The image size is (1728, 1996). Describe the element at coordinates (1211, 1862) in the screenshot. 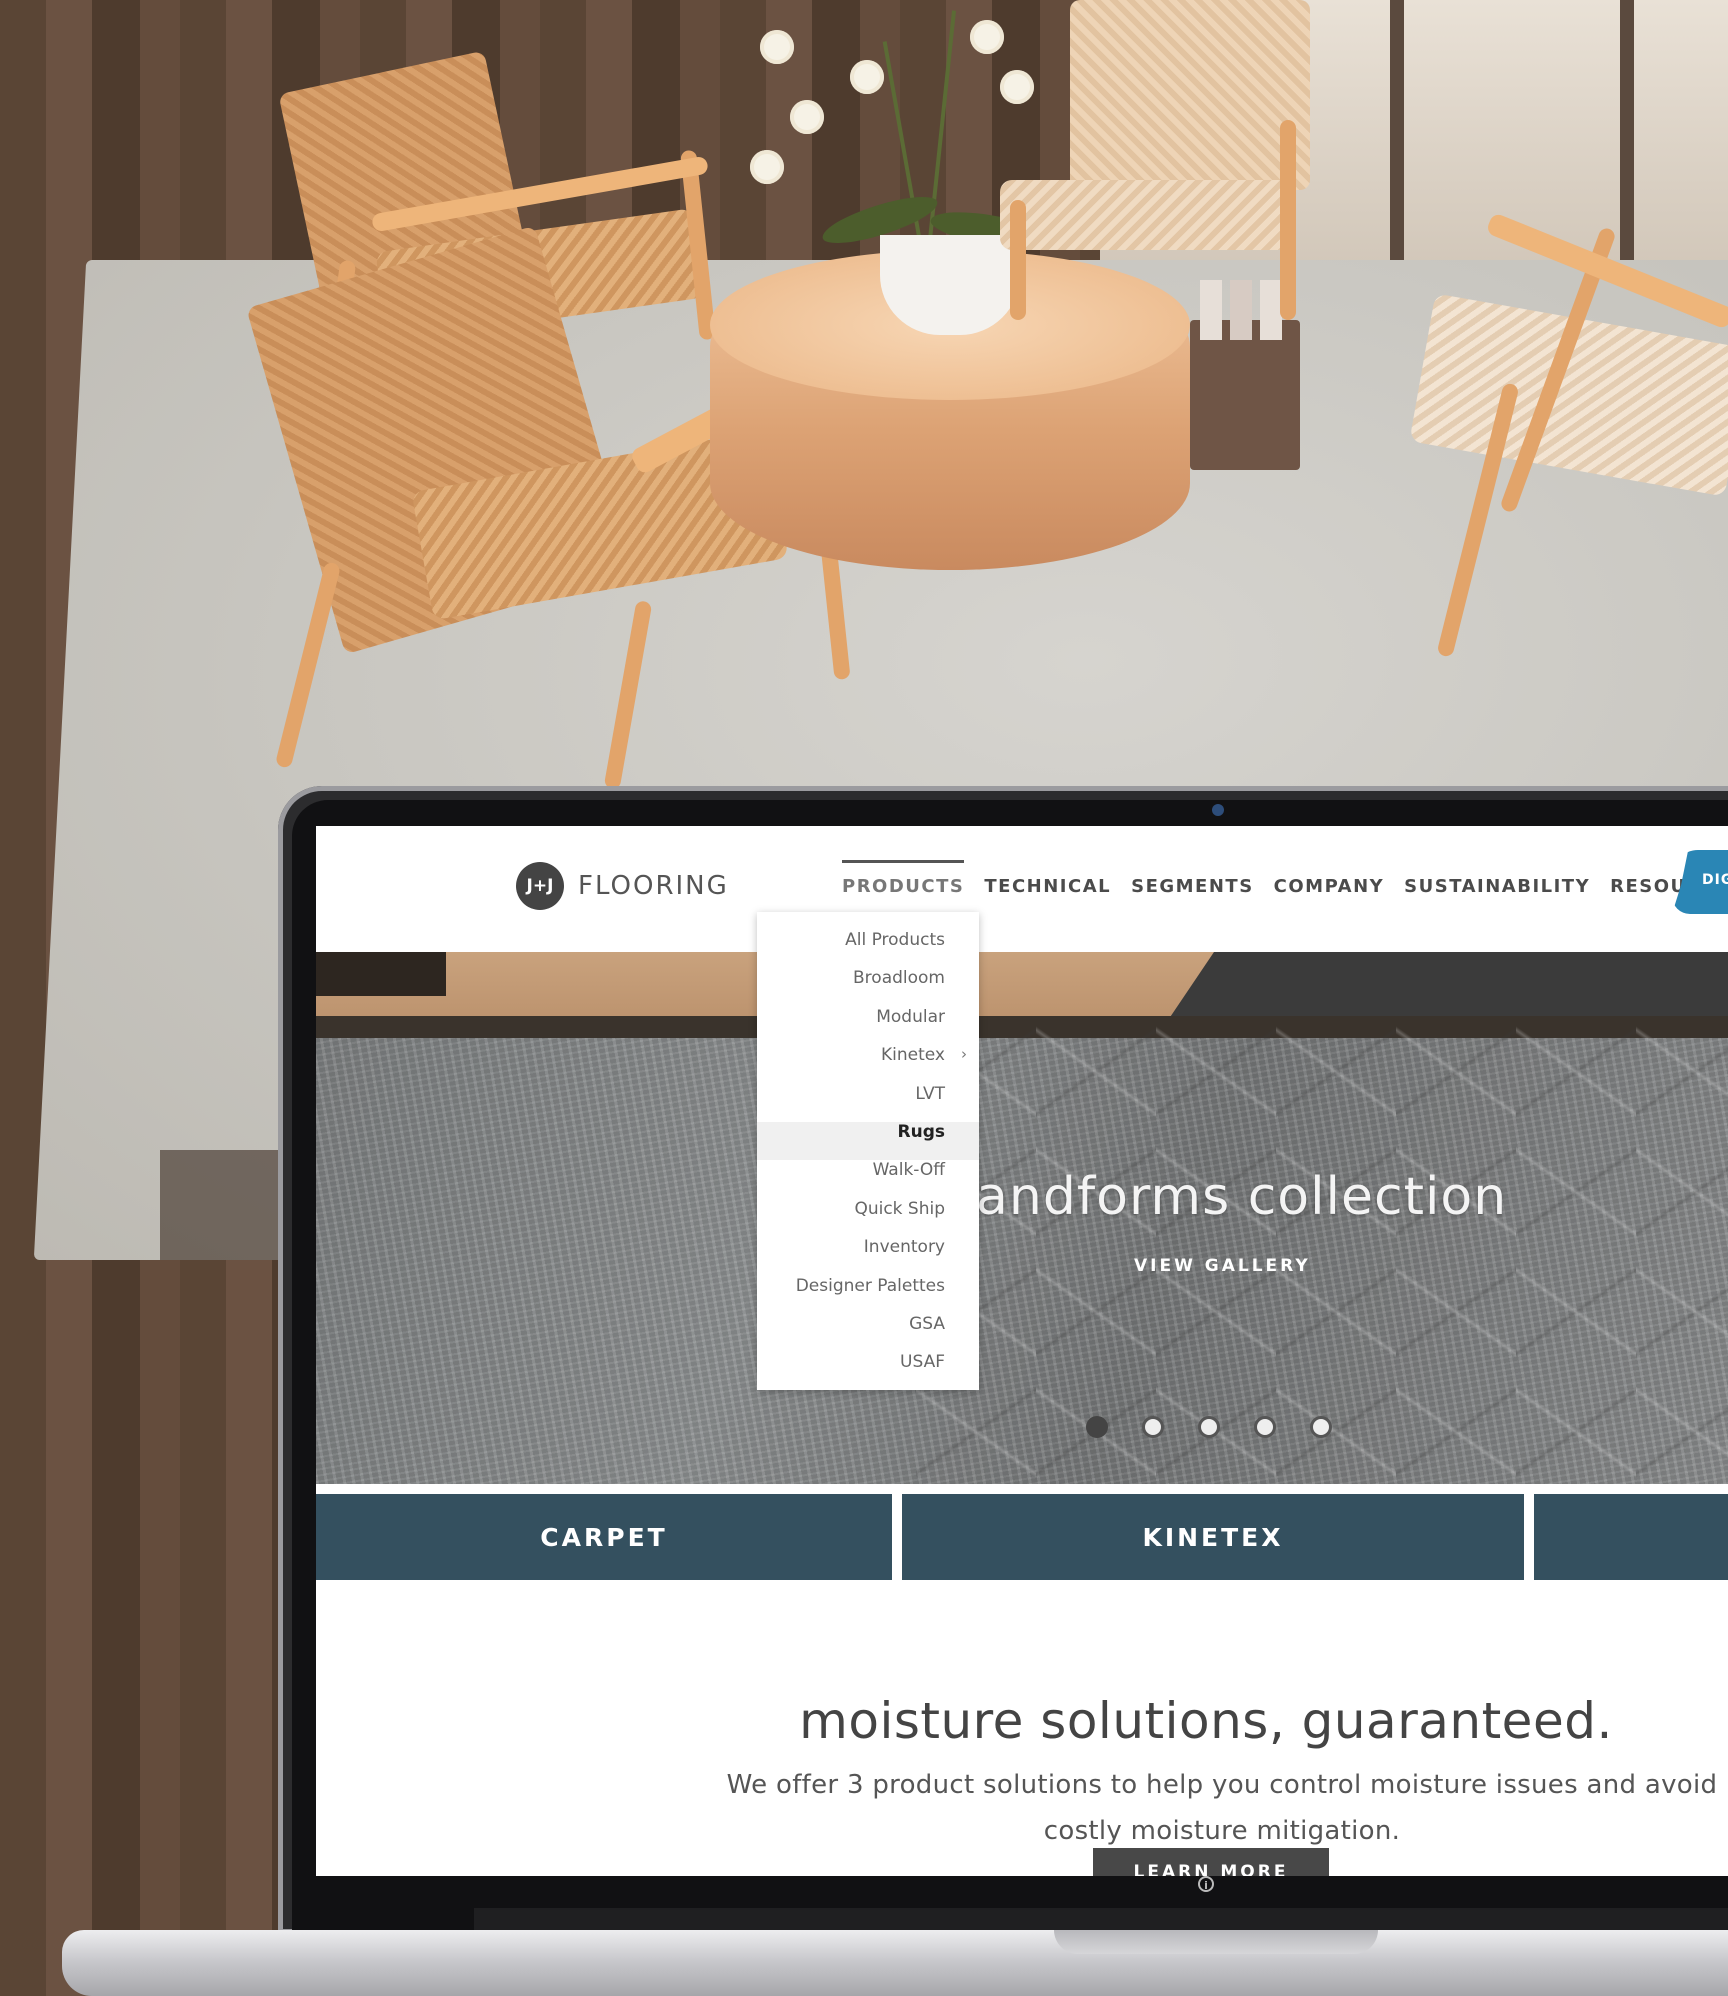

I see `learn-more-button: LEARN MORE` at that location.